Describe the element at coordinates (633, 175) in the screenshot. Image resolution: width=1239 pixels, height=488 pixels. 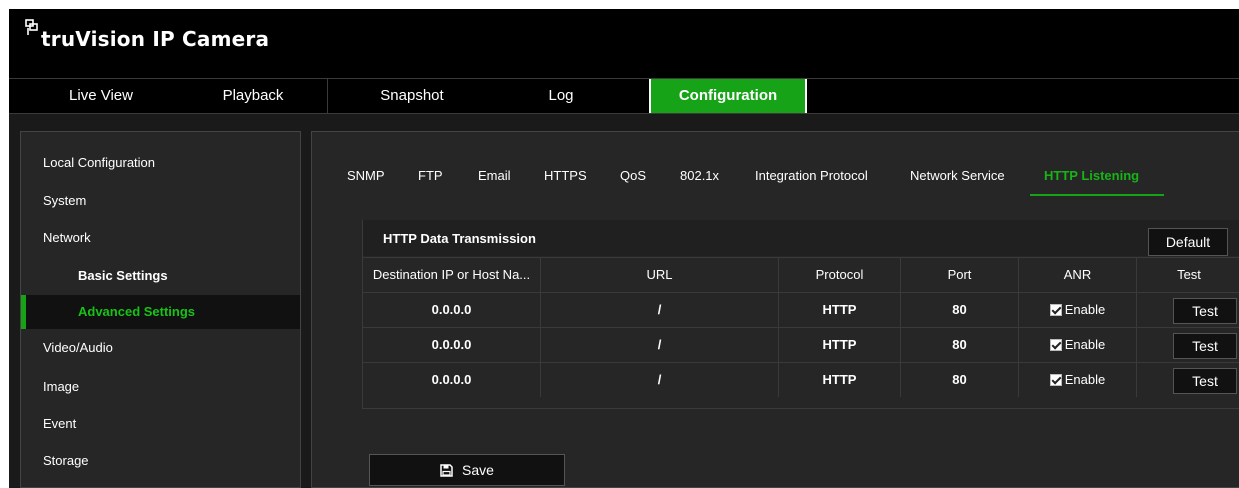
I see `tab-qos: QoS` at that location.